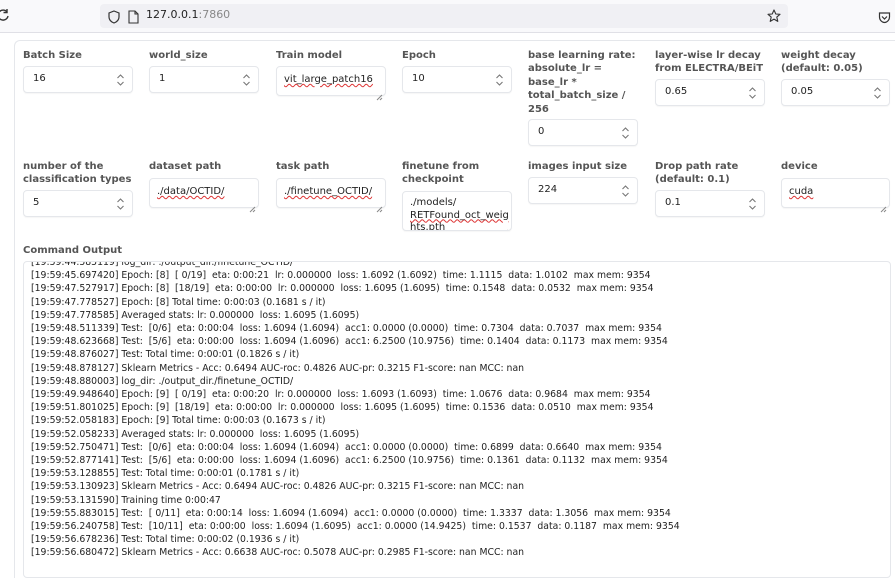  I want to click on nb-classes-input: 5, so click(78, 203).